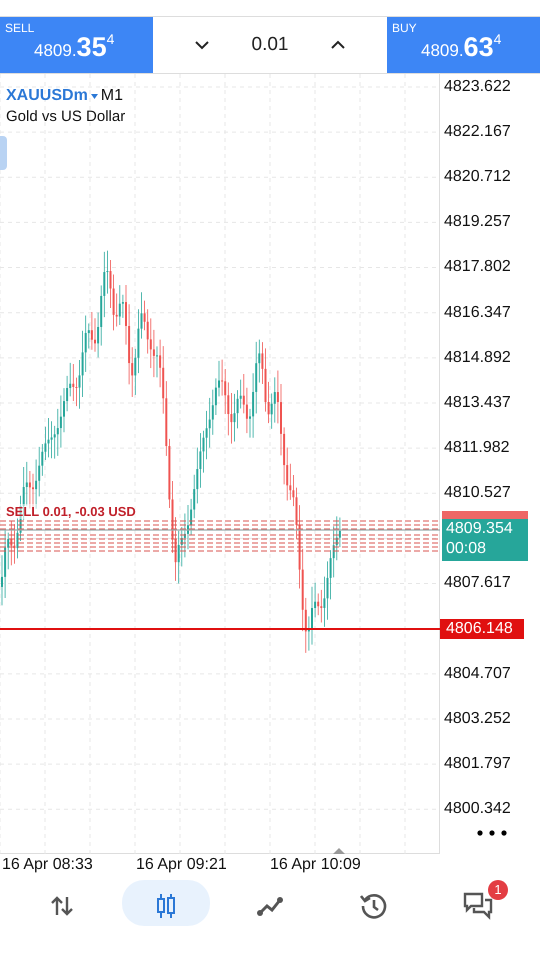  I want to click on history-icon, so click(374, 906).